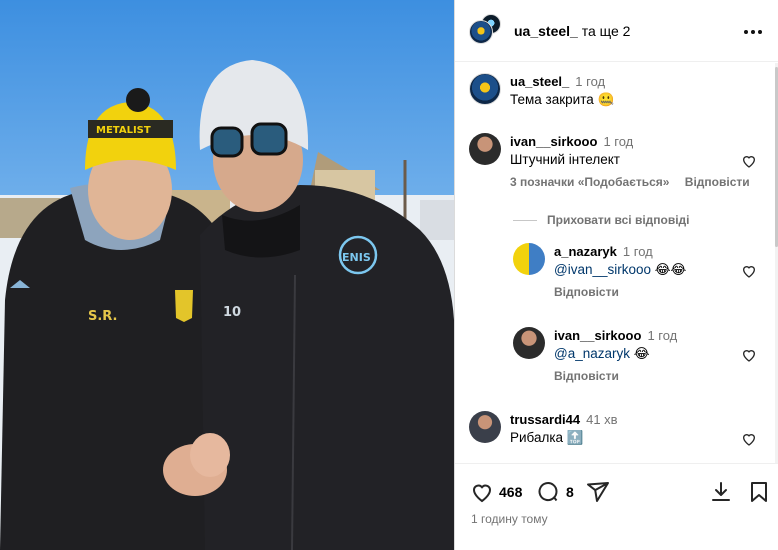  Describe the element at coordinates (570, 492) in the screenshot. I see `comments-count: 8` at that location.